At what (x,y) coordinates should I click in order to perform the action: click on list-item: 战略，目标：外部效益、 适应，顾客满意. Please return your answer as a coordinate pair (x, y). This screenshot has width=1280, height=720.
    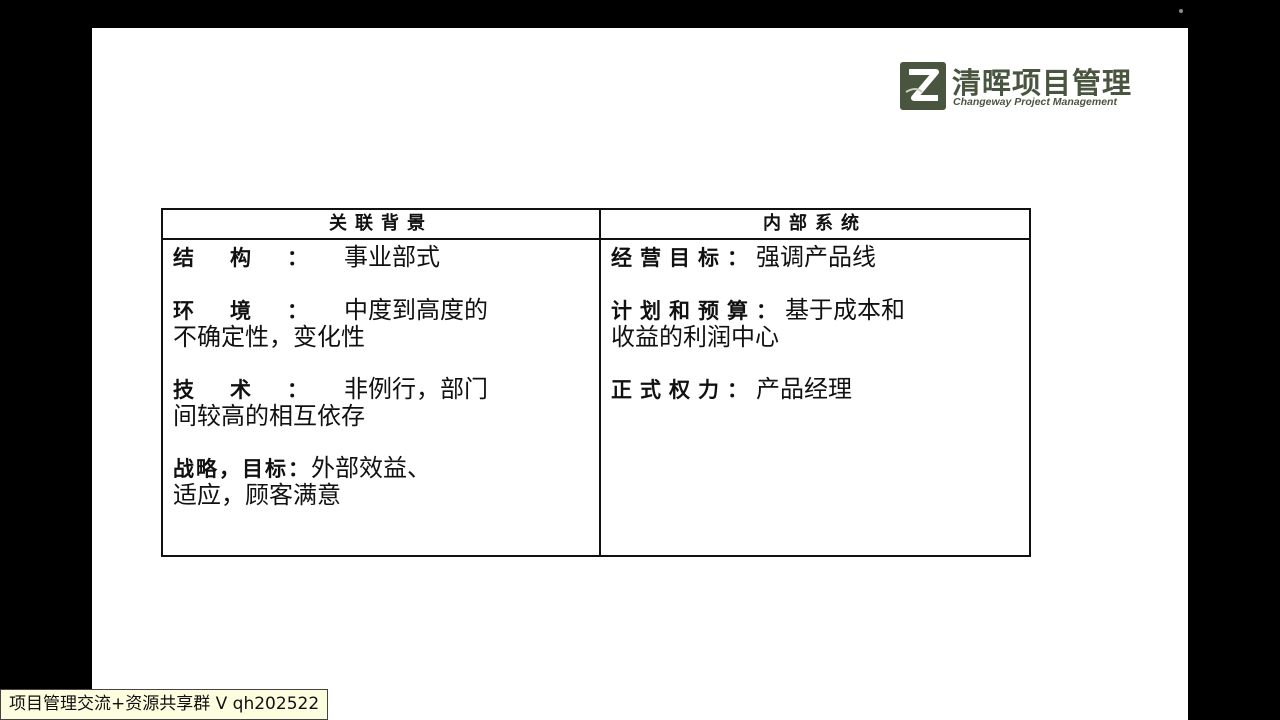
    Looking at the image, I should click on (381, 481).